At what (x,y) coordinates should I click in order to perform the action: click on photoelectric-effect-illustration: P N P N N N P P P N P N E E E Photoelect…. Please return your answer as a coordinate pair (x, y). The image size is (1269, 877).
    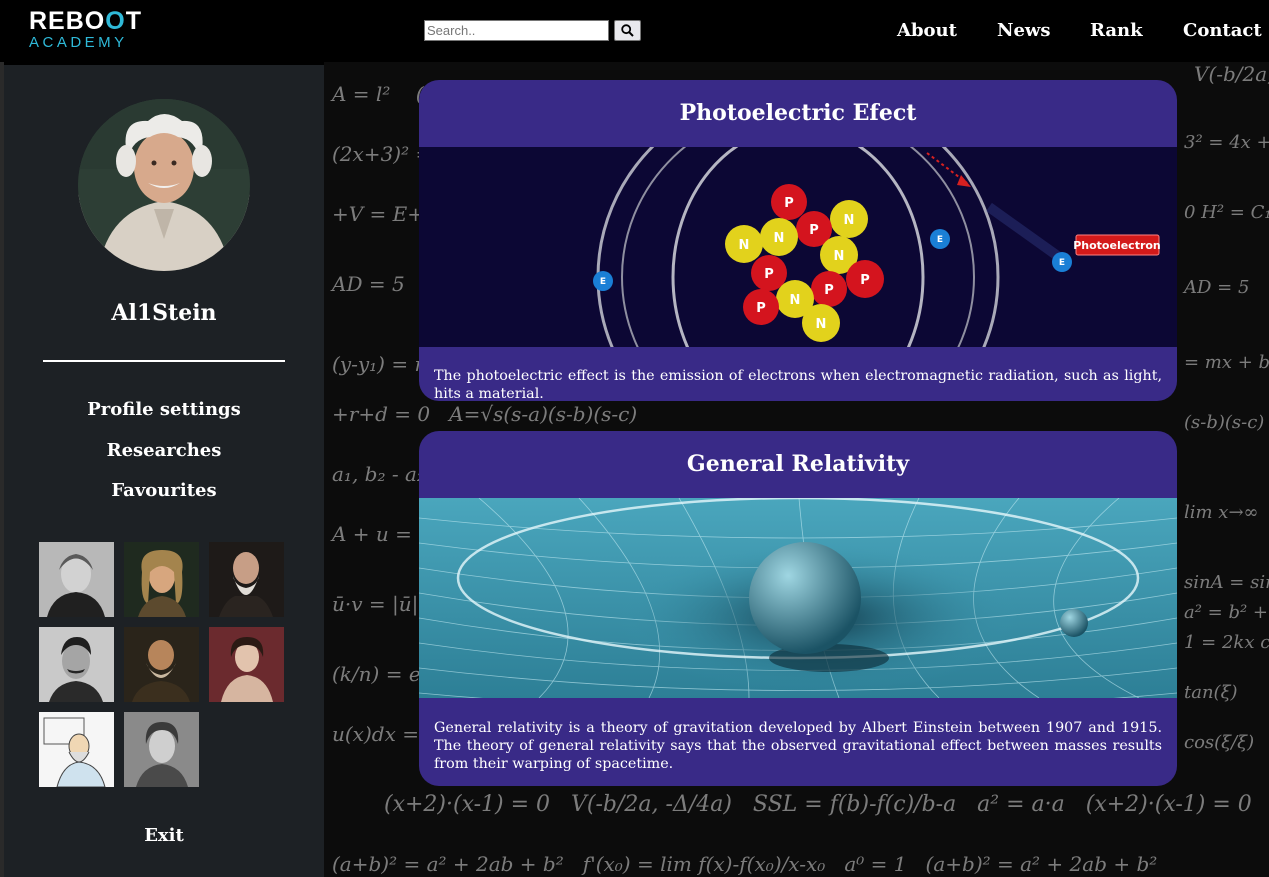
    Looking at the image, I should click on (798, 247).